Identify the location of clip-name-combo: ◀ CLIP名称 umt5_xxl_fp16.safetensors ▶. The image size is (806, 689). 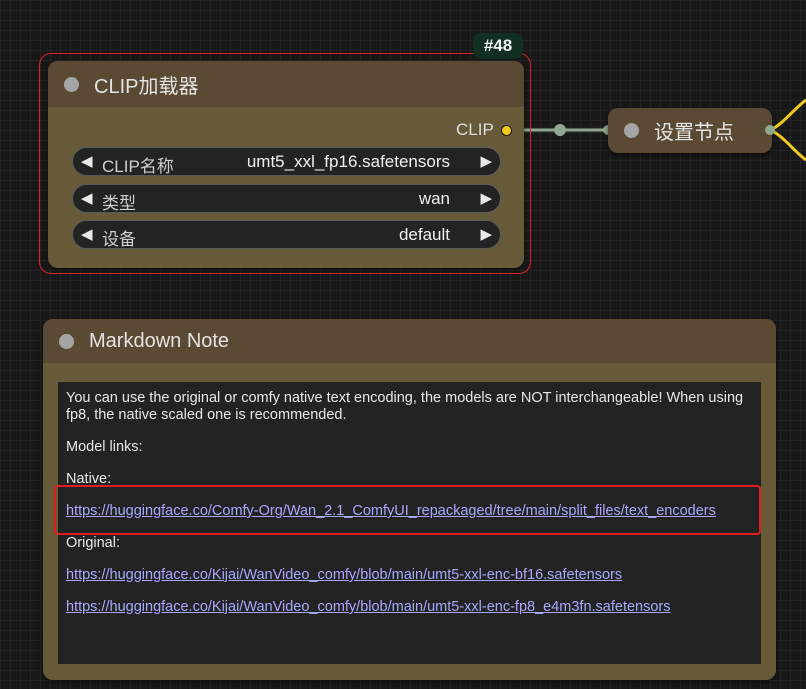
(286, 161).